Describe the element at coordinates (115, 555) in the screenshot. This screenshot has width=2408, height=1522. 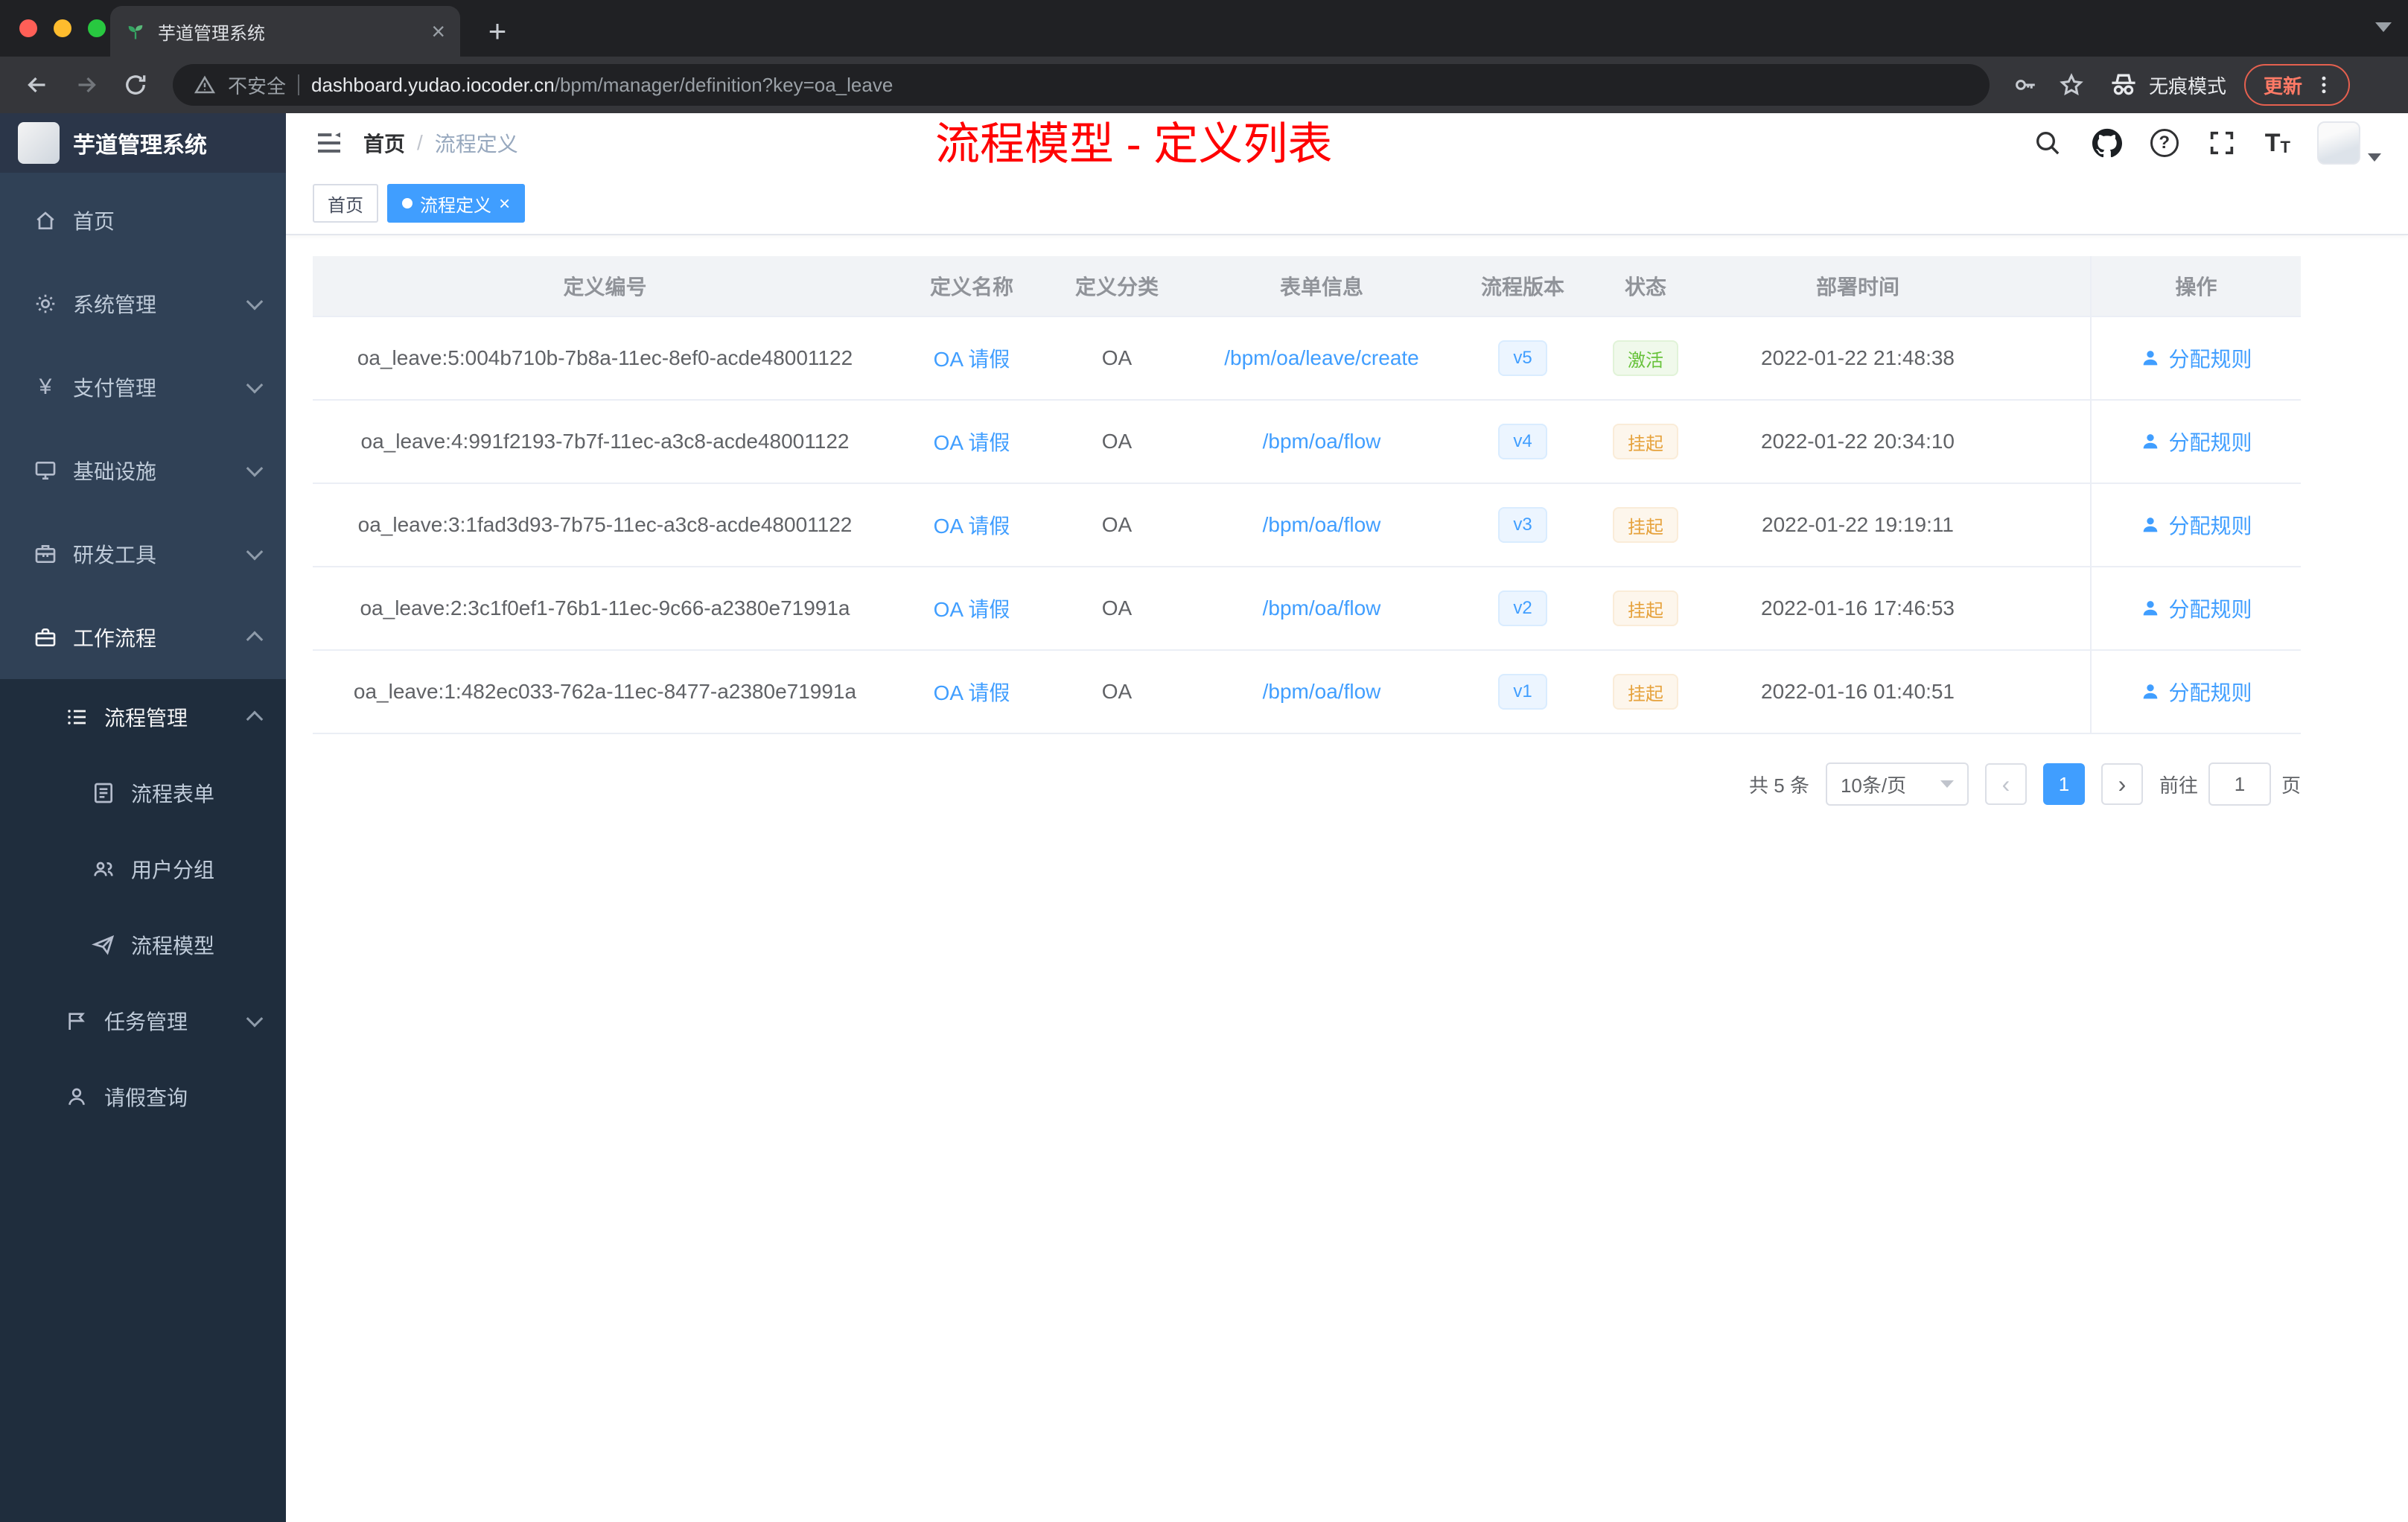
I see `sidebar-item-label: 研发工具` at that location.